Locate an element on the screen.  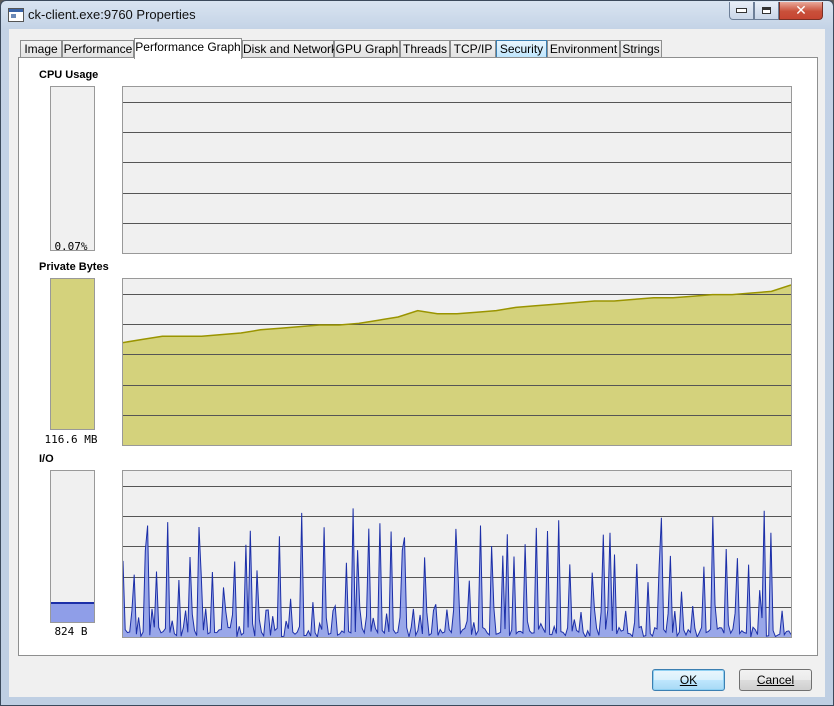
tab-threads: Threads is located at coordinates (425, 48).